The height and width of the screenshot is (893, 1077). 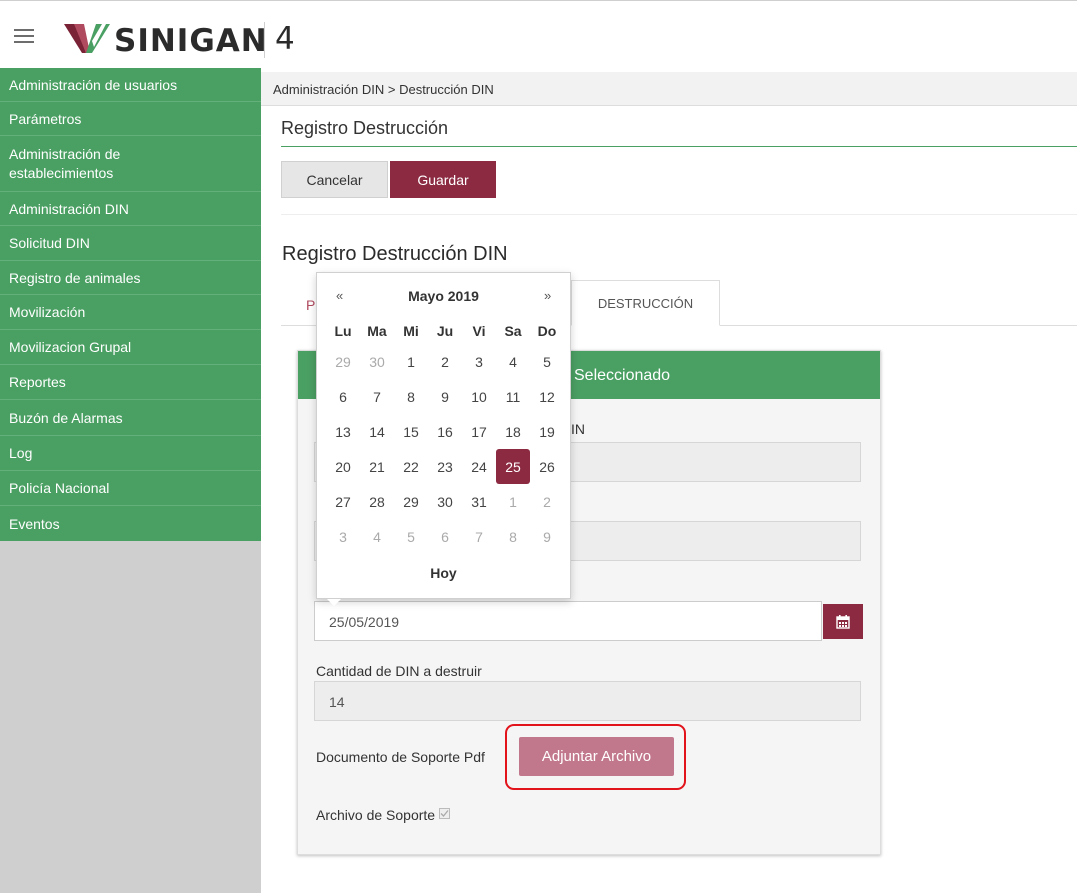 I want to click on datepicker-month-title: Mayo 2019, so click(x=443, y=296).